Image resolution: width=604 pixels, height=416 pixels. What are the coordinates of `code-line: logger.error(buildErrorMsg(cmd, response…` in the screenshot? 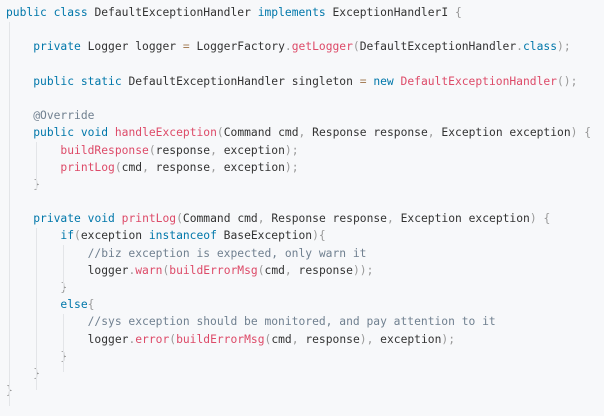 It's located at (302, 339).